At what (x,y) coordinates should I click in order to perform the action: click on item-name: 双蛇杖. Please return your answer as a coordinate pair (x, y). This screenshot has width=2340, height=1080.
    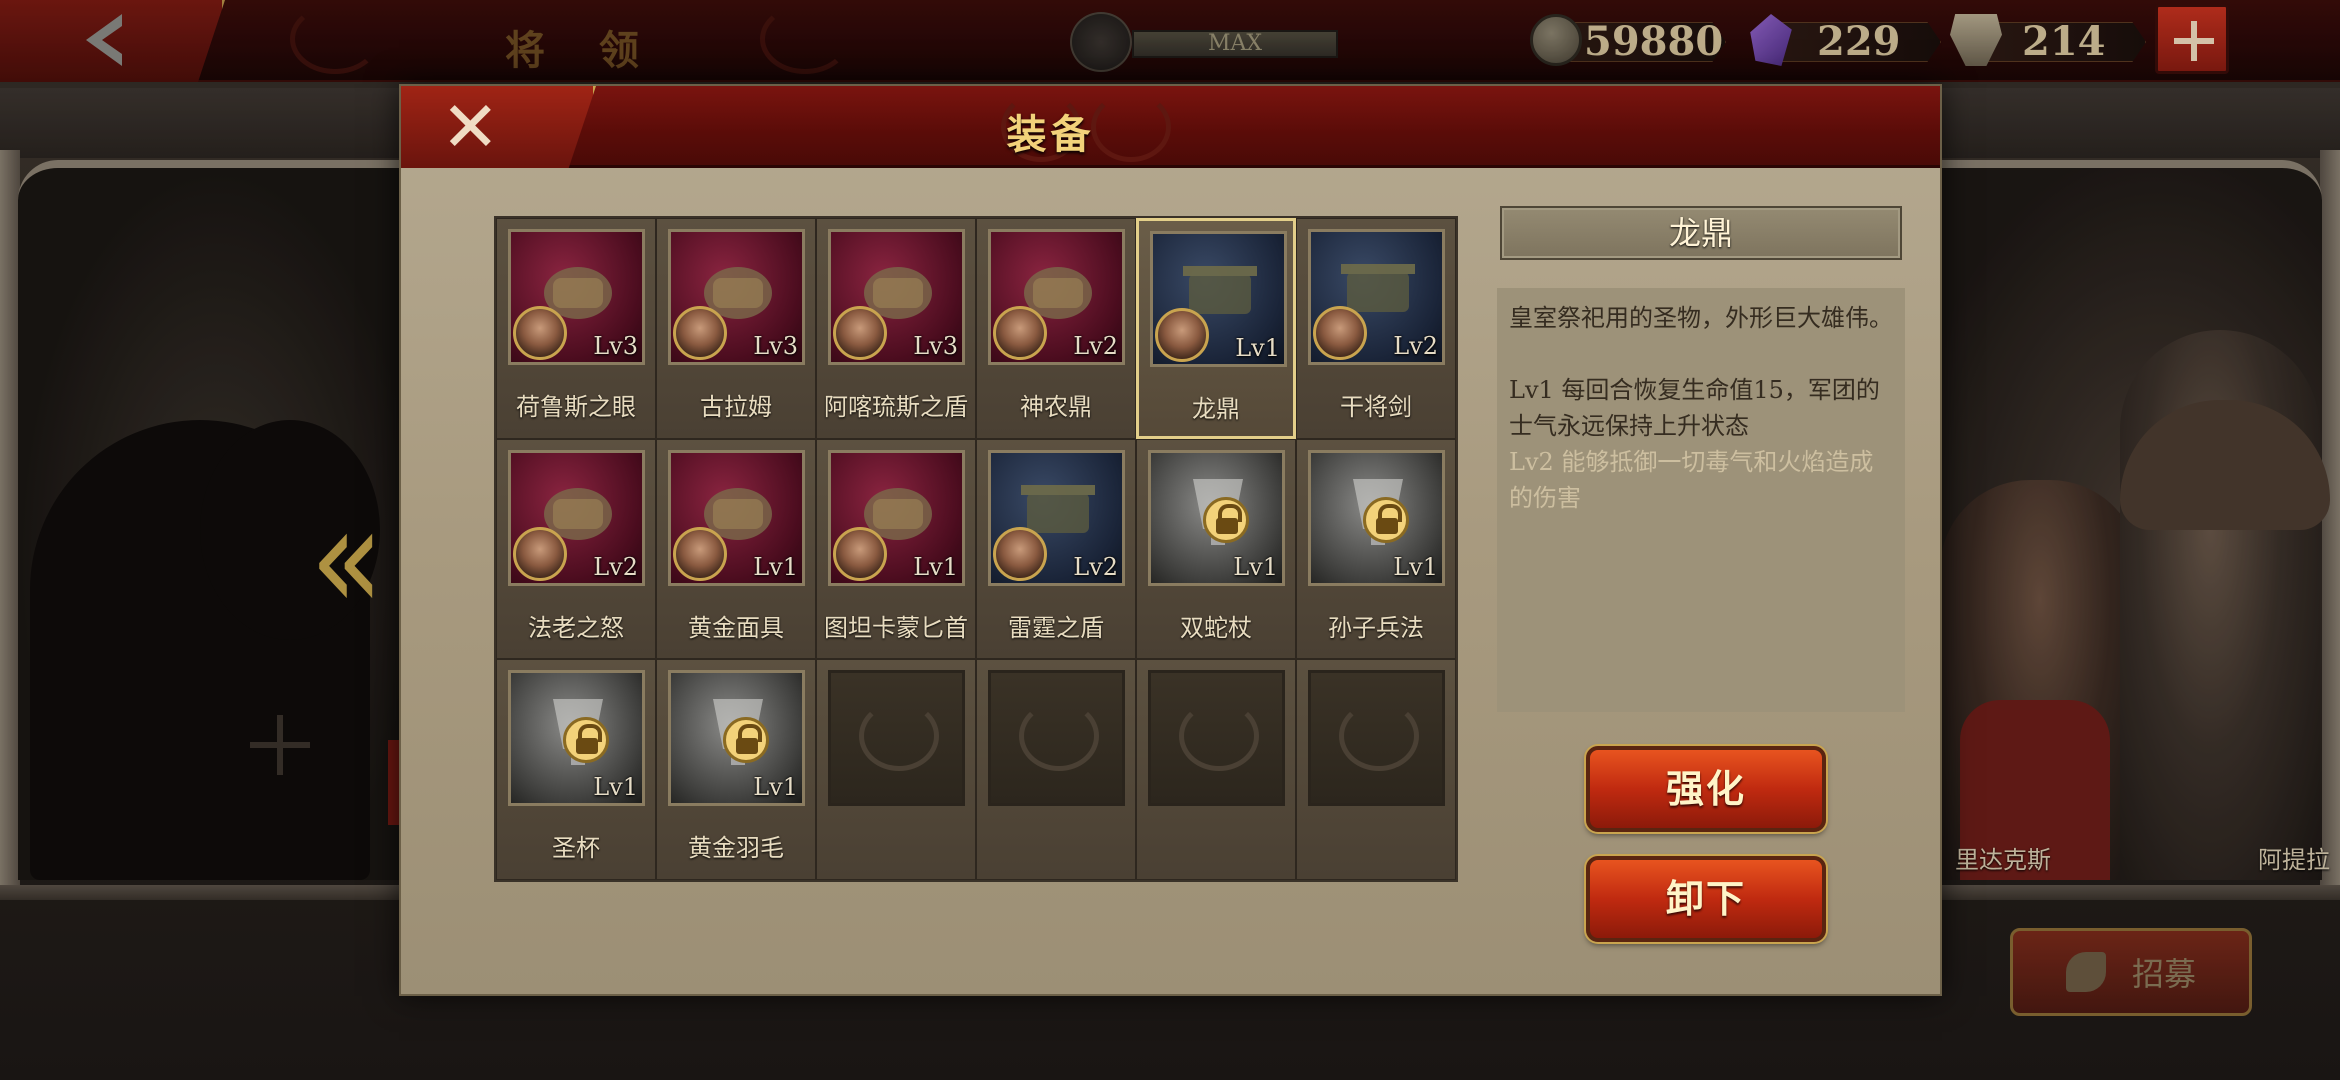
    Looking at the image, I should click on (1216, 627).